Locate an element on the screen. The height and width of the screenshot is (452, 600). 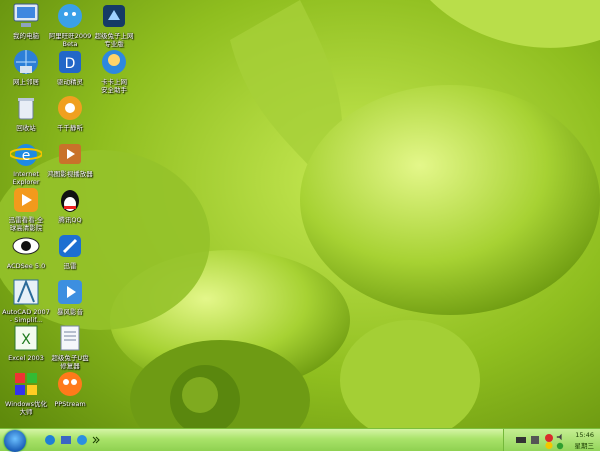
desktop-icon-label: 暴风影音 is located at coordinates (70, 312).